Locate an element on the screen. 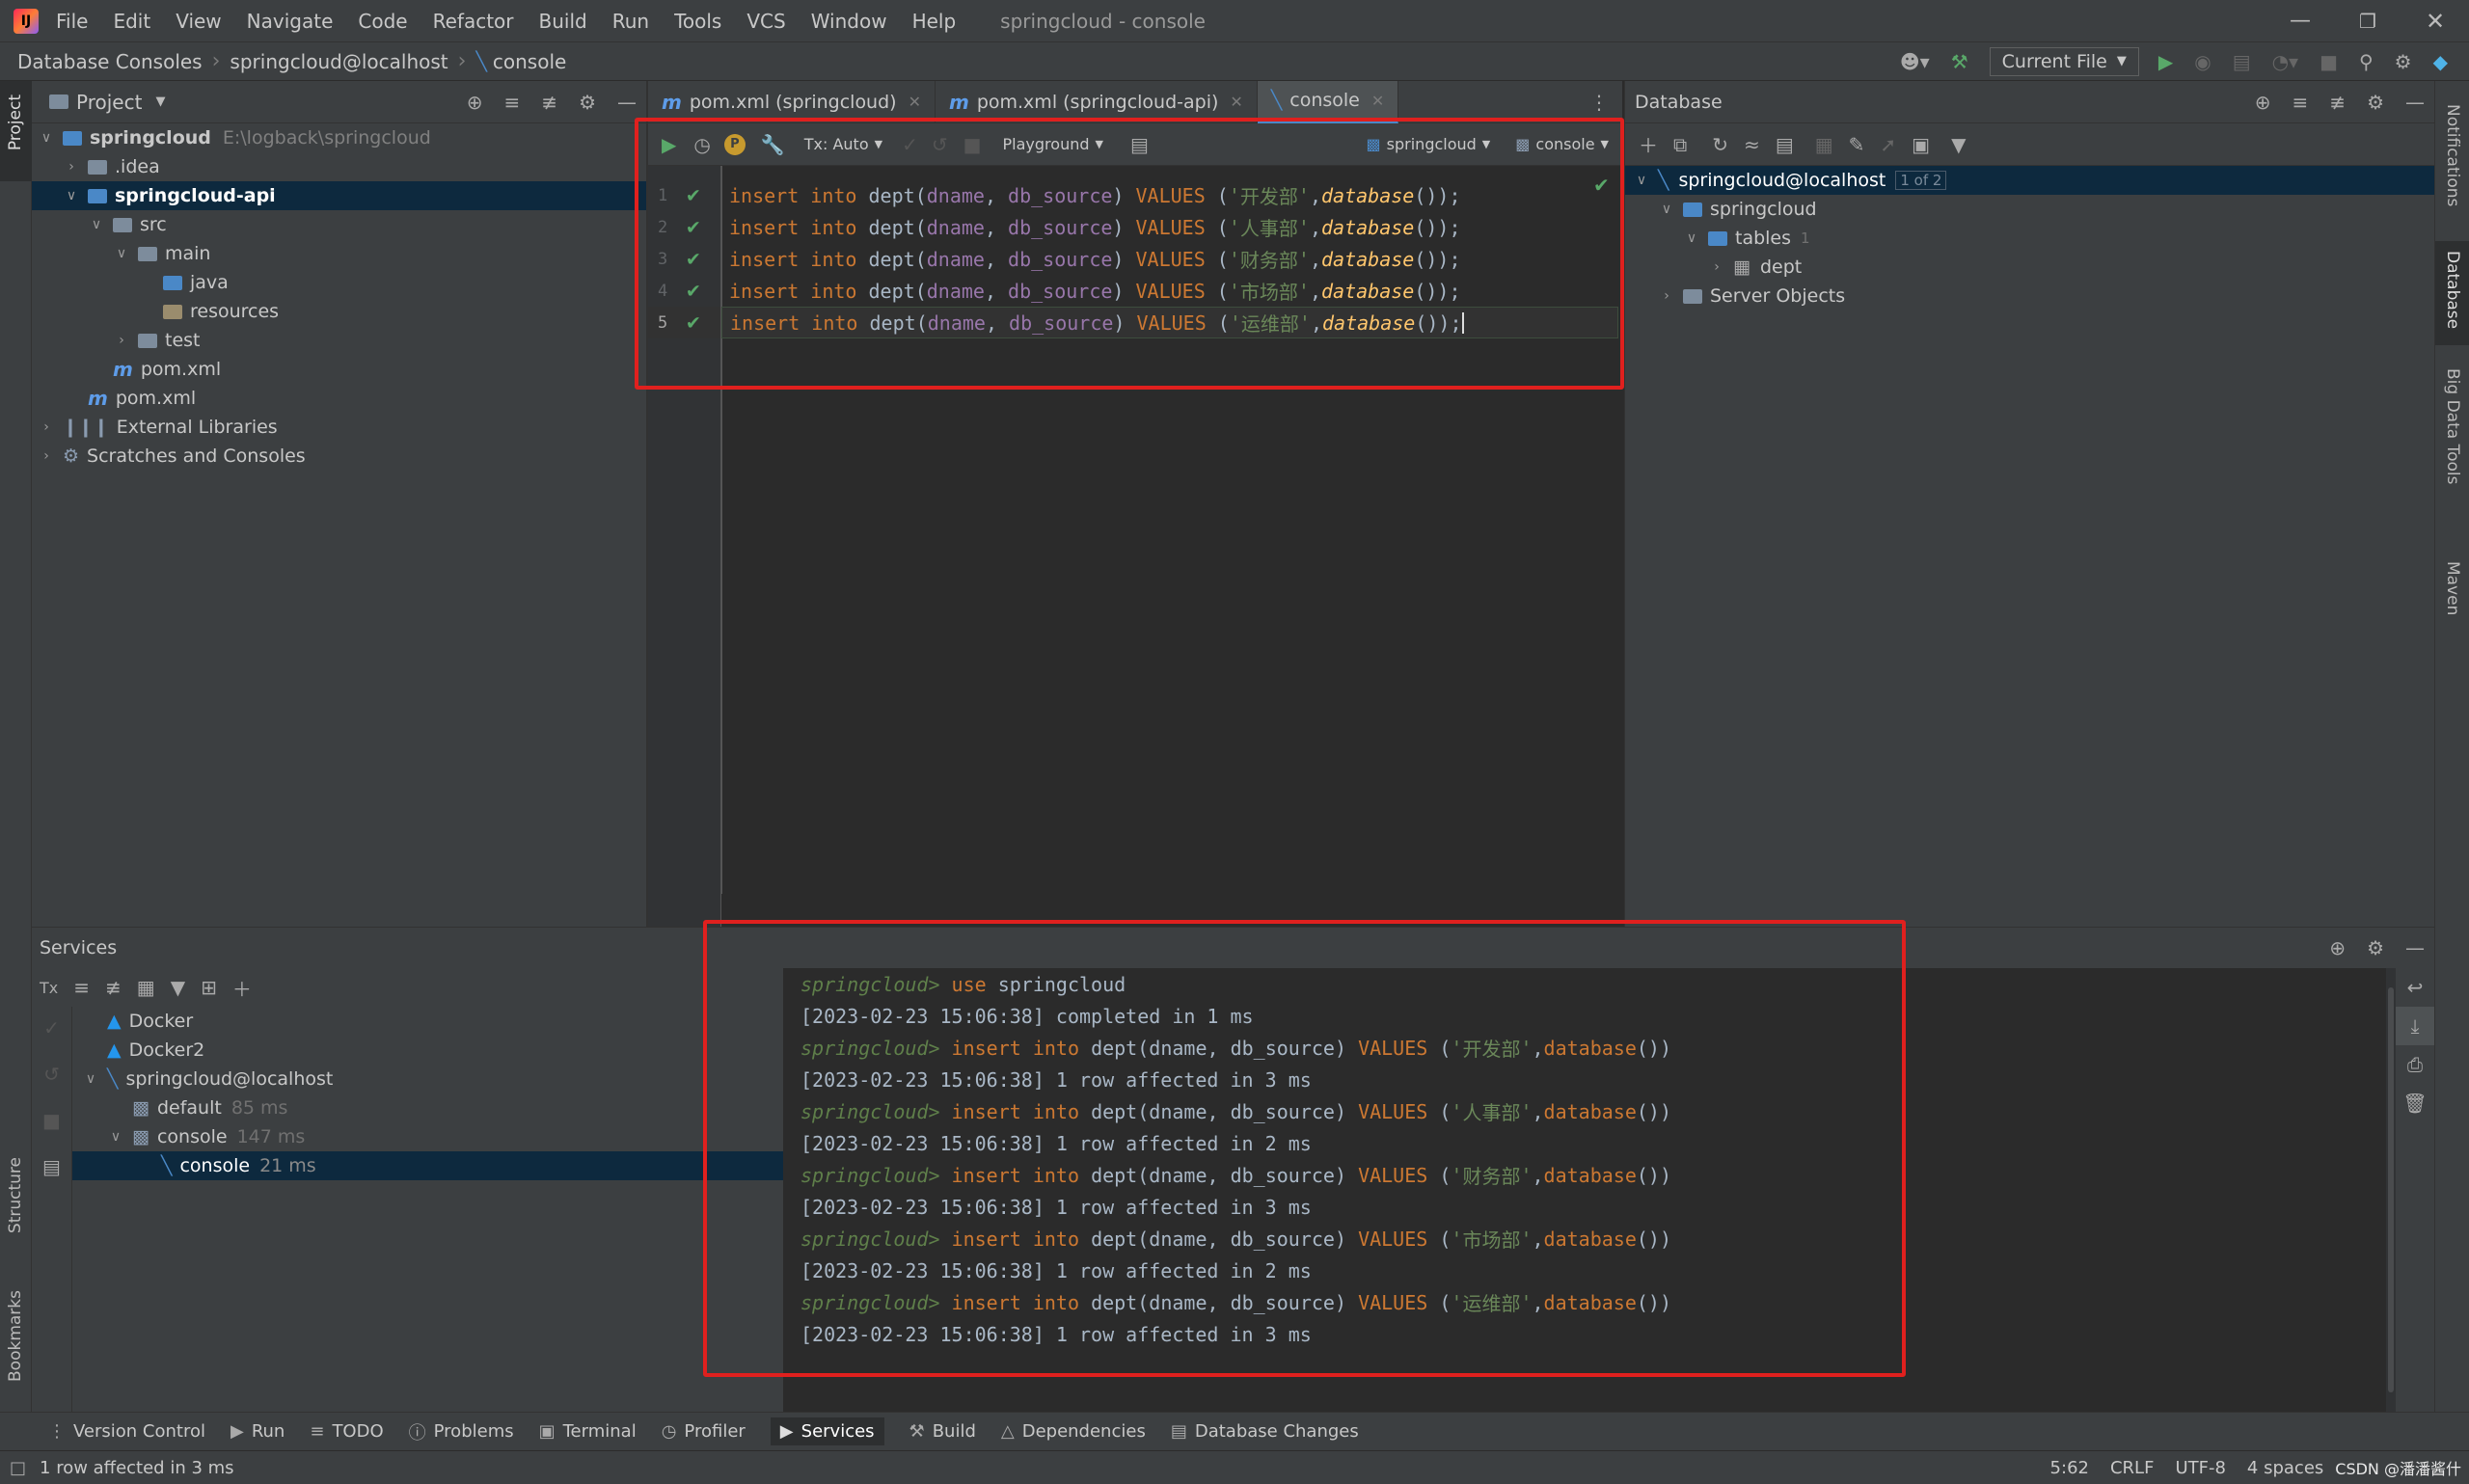 This screenshot has height=1484, width=2469. tab-pom-springcloud: m pom.xml (springcloud) ✕ is located at coordinates (792, 101).